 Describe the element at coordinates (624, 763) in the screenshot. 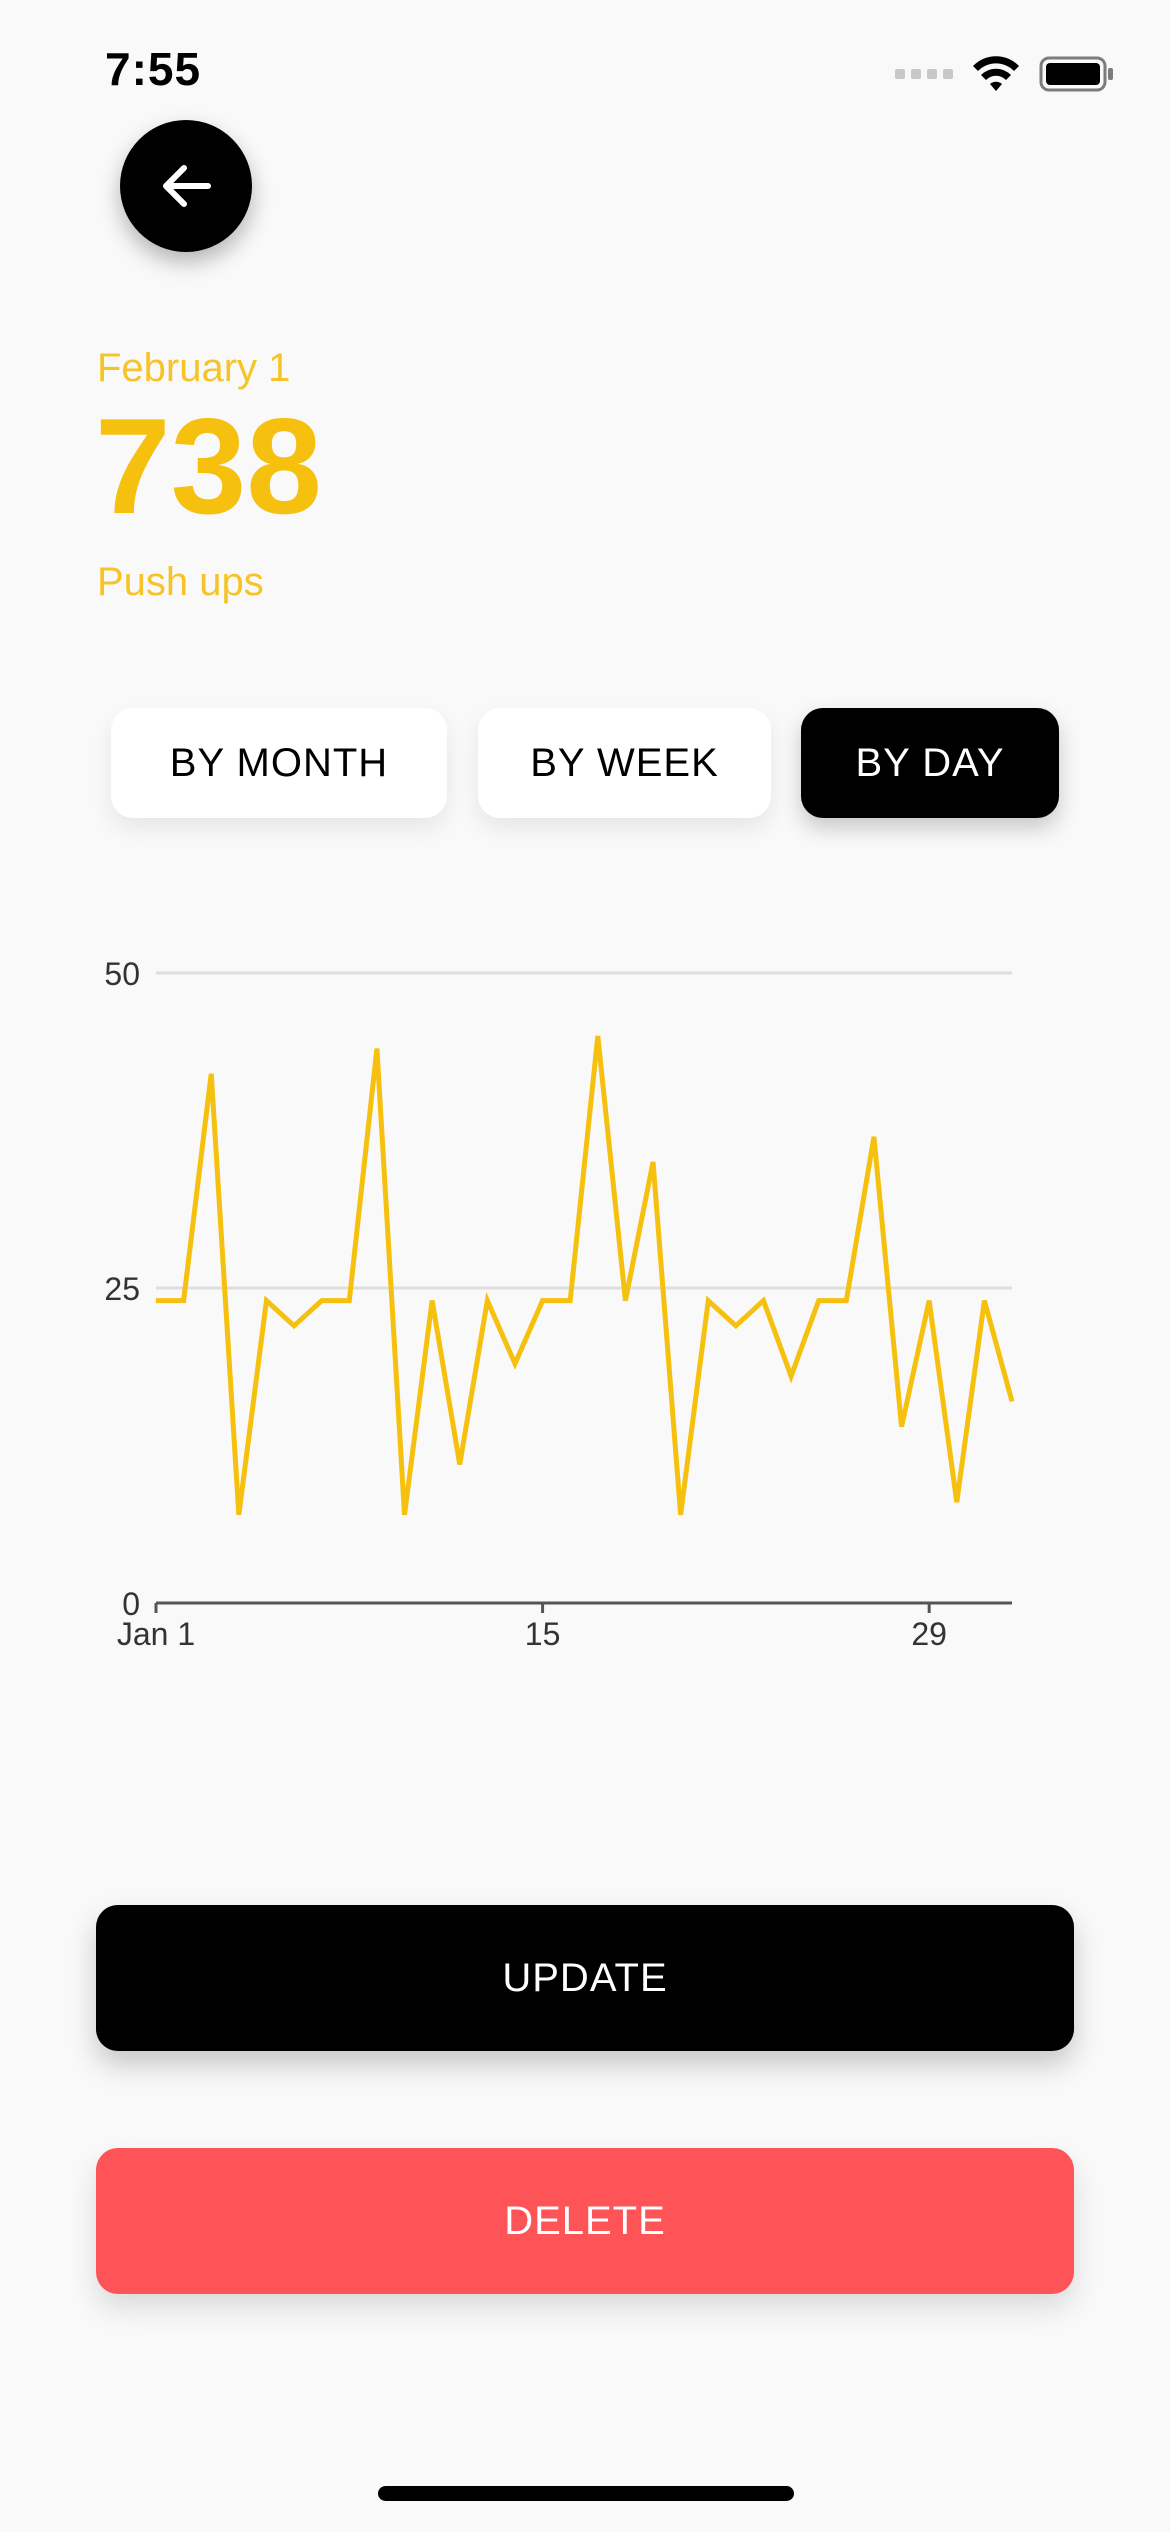

I see `tab-by-week: BY WEEK` at that location.